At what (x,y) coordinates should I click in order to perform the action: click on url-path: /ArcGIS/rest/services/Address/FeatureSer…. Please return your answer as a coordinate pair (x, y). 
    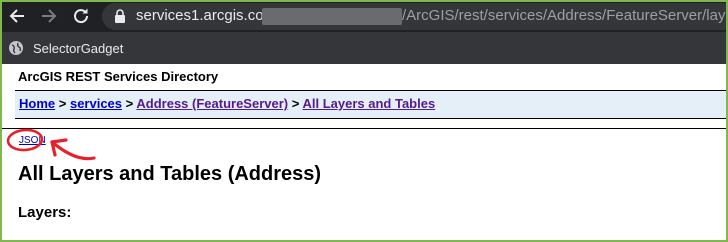
    Looking at the image, I should click on (565, 15).